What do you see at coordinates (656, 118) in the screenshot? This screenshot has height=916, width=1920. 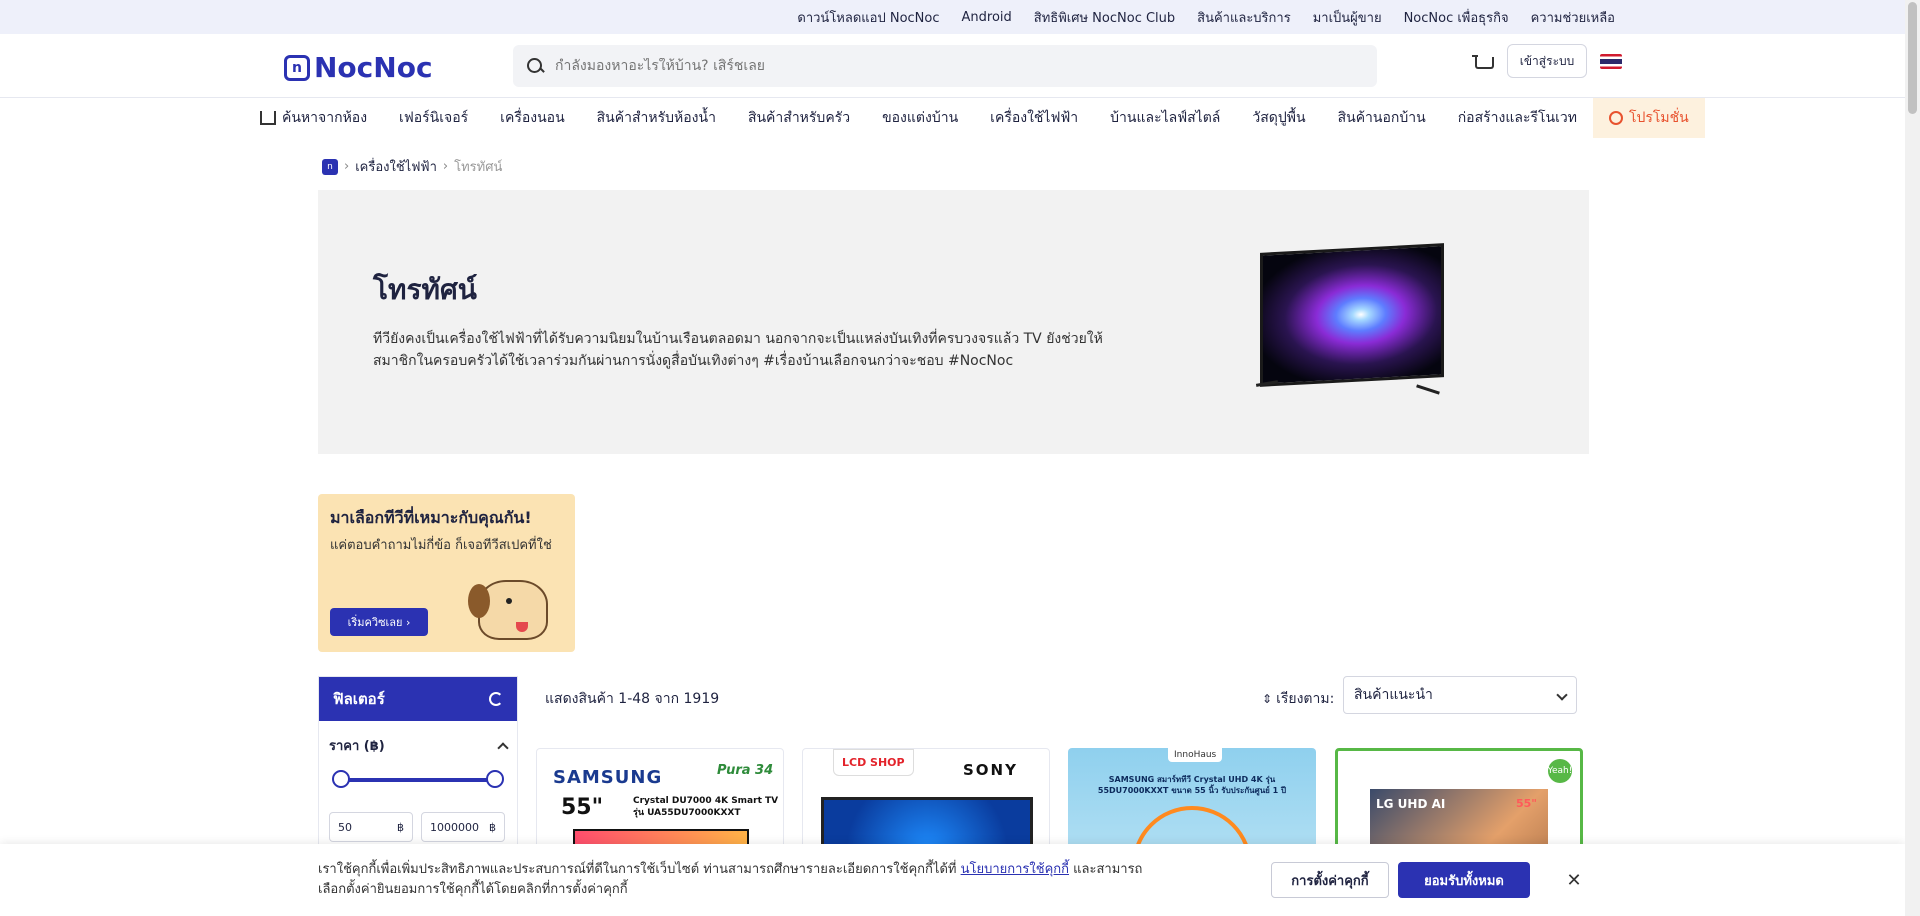 I see `nav-item-bathroom: สินค้าสำหรับห้องน้ำ` at bounding box center [656, 118].